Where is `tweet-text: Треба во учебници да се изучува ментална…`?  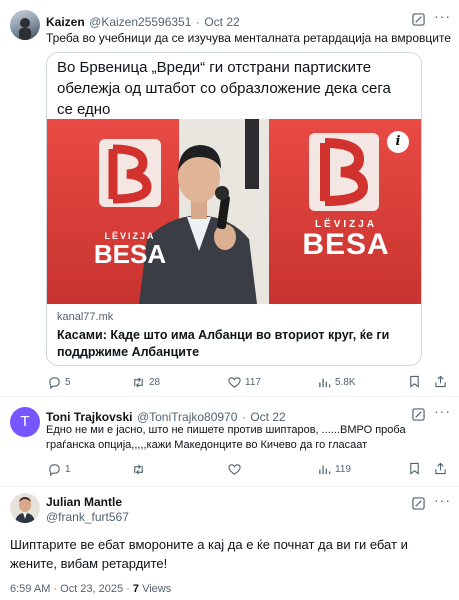
tweet-text: Треба во учебници да се изучува ментална… is located at coordinates (248, 38).